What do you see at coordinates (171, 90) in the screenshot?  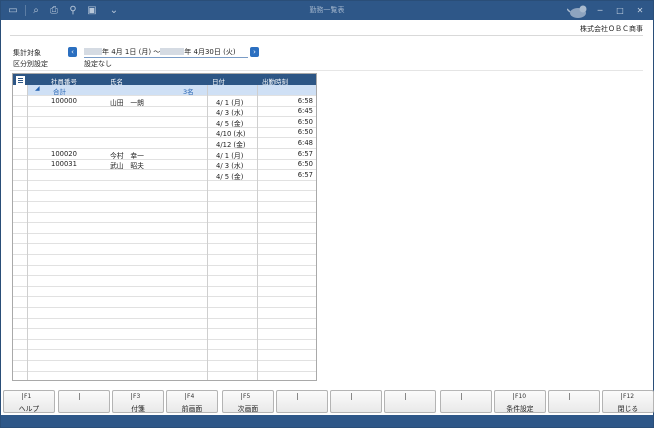 I see `total-row: ◢ 合計 3名` at bounding box center [171, 90].